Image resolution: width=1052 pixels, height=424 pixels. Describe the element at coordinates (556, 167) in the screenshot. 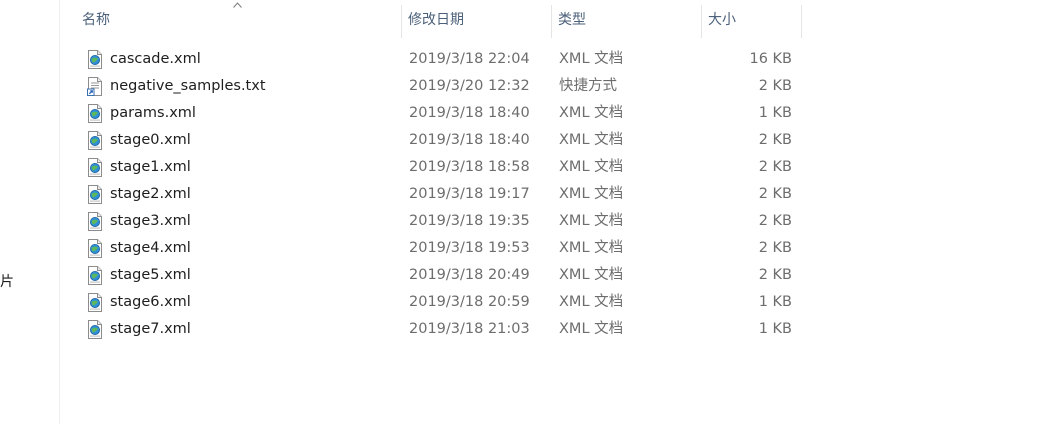

I see `file-row: stage1.xml 2019/3/18 18:58 XML 文档 2 KB` at that location.